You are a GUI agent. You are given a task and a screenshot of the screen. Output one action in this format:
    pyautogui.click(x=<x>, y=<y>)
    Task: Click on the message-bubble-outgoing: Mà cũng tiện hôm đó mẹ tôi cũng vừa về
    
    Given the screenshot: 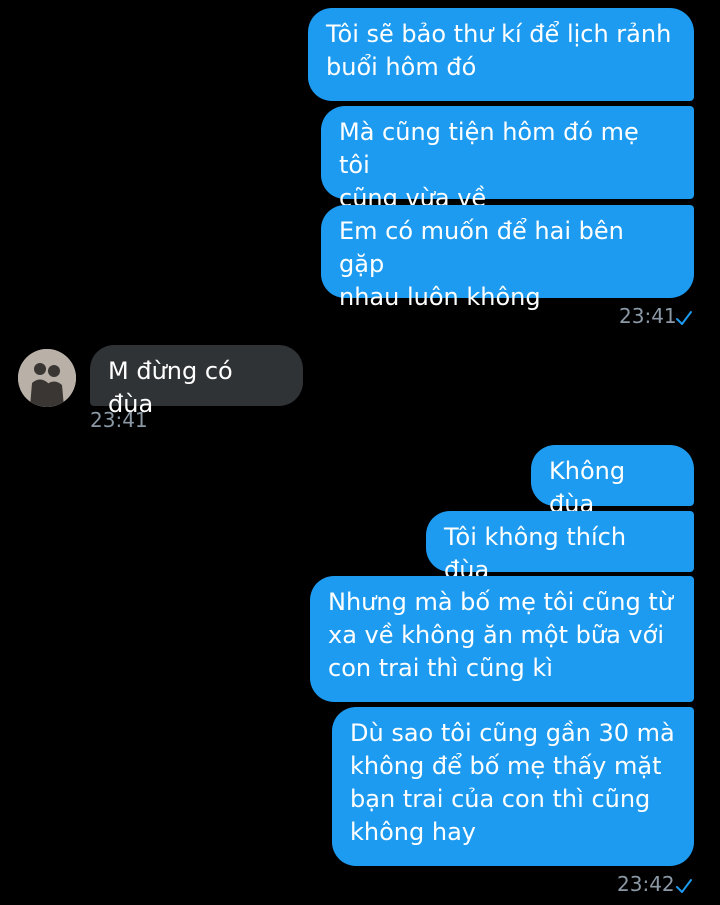 What is the action you would take?
    pyautogui.click(x=507, y=159)
    